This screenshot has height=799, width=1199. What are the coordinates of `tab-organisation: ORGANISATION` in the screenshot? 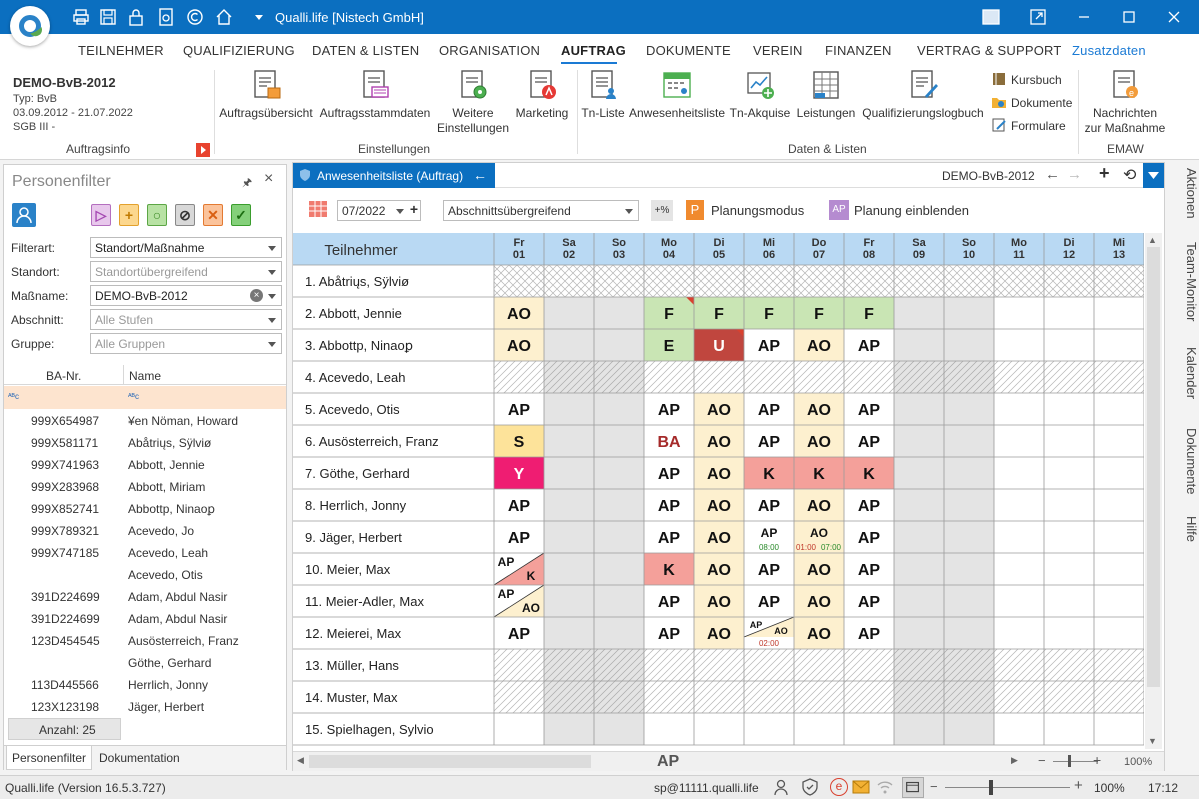 It's located at (489, 50).